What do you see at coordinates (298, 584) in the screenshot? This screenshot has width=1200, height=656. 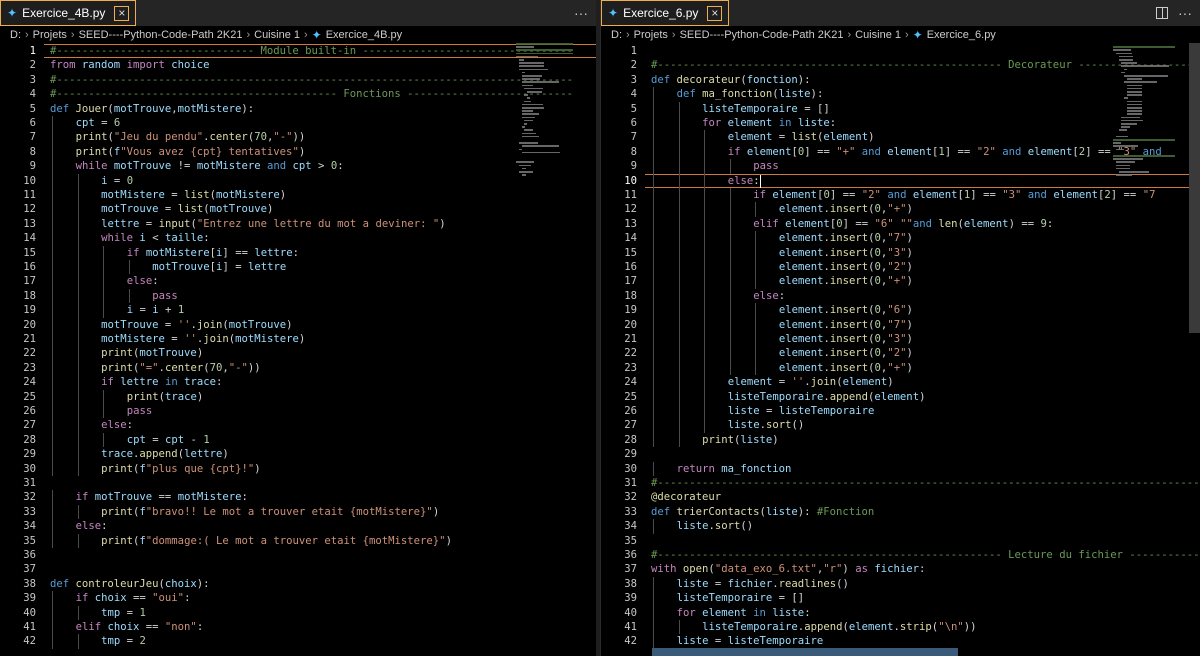 I see `code-line: 38 def controleurJeu(choix):` at bounding box center [298, 584].